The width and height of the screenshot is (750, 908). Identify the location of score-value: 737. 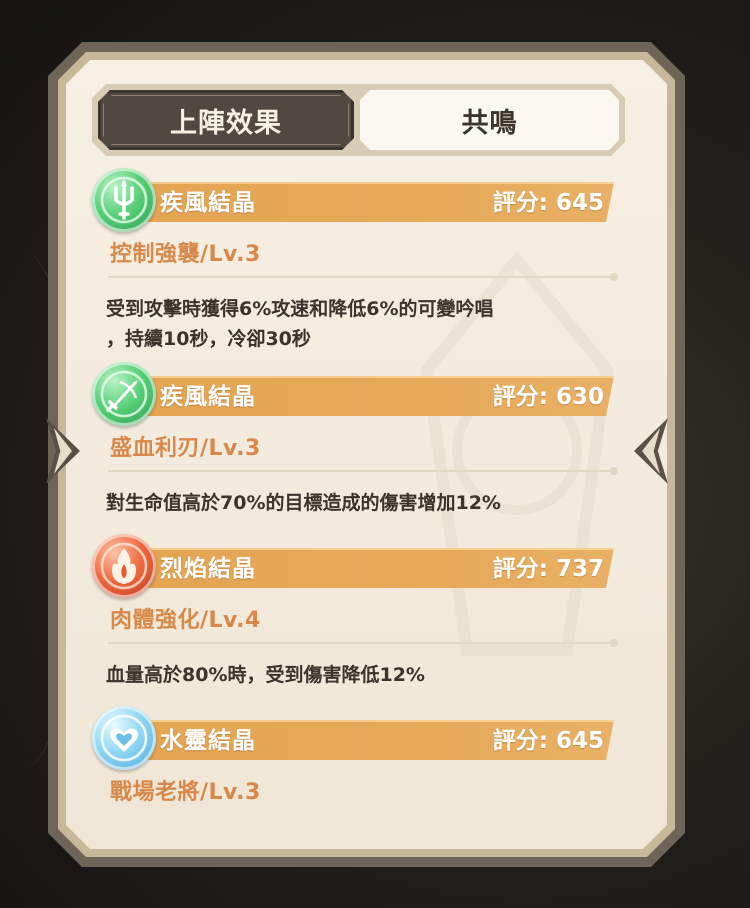
(579, 569).